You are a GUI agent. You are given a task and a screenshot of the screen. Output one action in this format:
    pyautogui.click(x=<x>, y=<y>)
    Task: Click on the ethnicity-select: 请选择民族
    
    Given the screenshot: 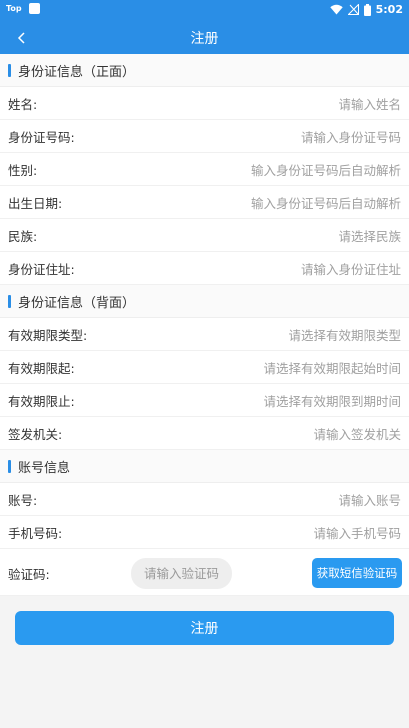 What is the action you would take?
    pyautogui.click(x=369, y=235)
    